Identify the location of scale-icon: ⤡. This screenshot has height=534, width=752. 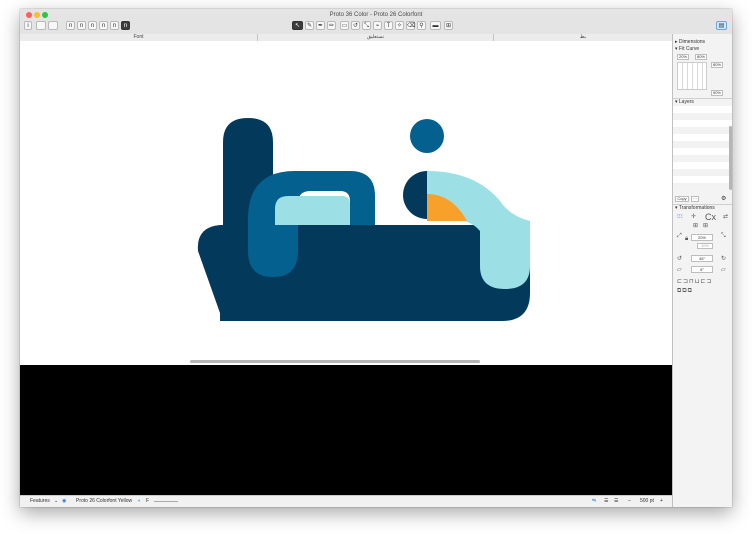
(366, 25).